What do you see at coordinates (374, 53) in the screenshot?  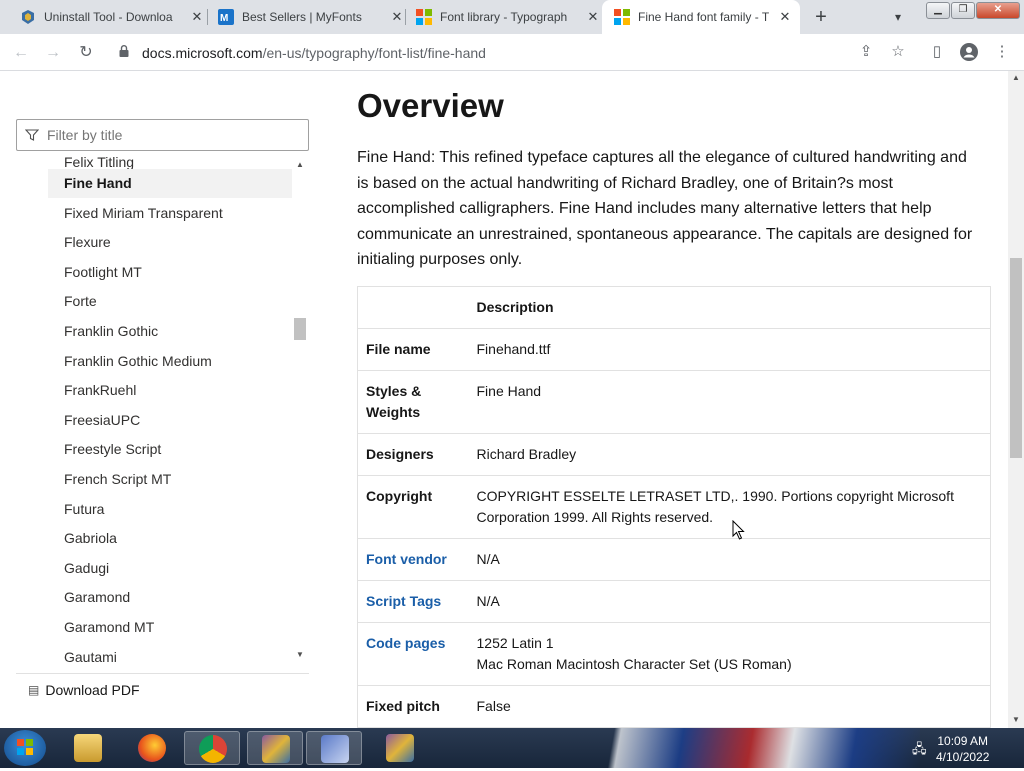 I see `url-path: /en-us/typography/font-list/fine-hand` at bounding box center [374, 53].